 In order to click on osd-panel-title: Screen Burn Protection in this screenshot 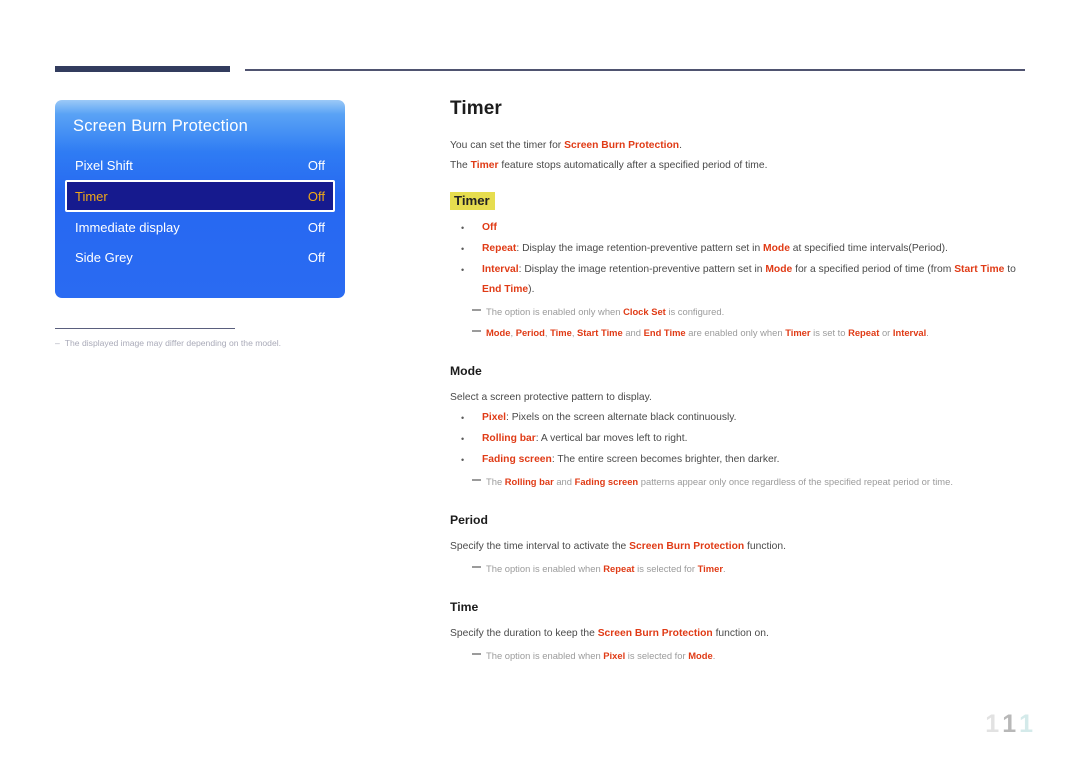, I will do `click(160, 126)`.